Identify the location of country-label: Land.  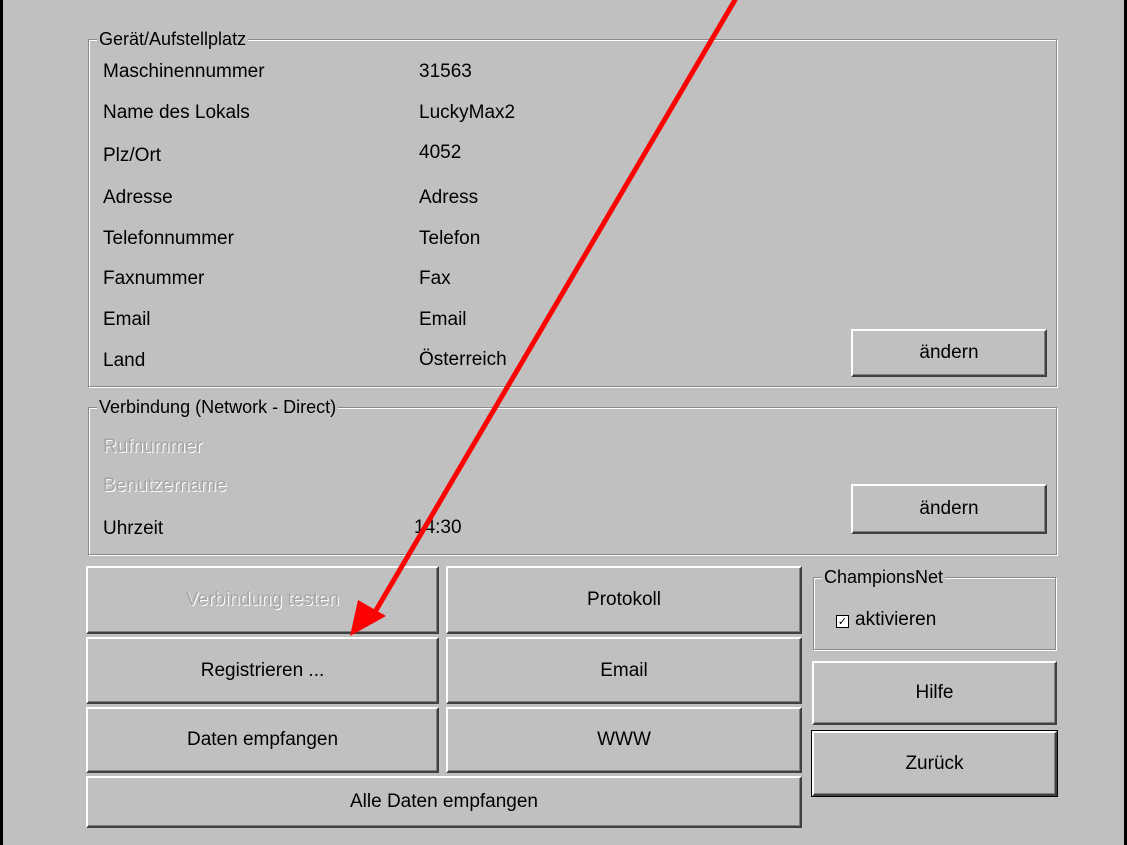
(124, 360).